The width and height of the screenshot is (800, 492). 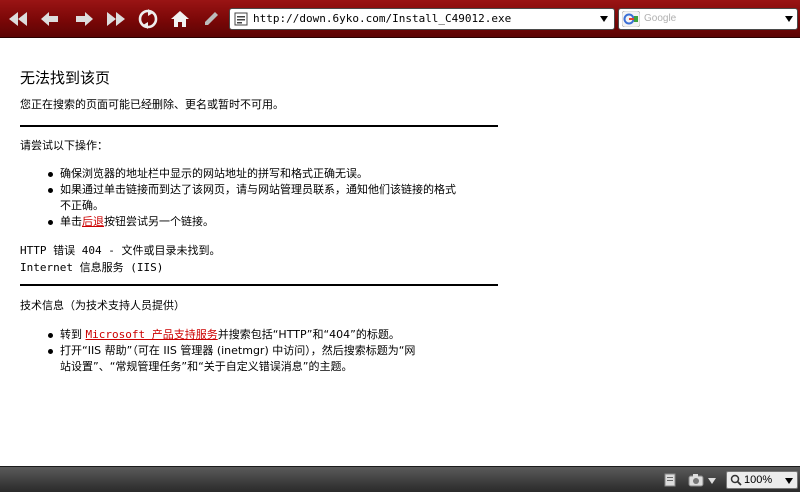 I want to click on back-icon, so click(x=50, y=19).